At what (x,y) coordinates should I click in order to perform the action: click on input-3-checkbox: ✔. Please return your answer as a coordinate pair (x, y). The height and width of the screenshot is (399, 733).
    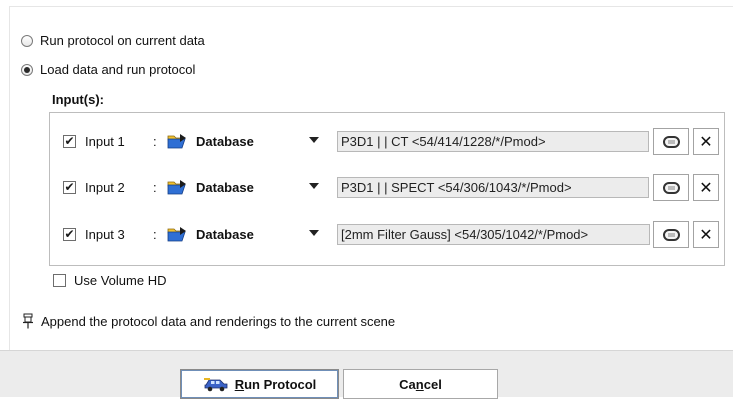
    Looking at the image, I should click on (69, 234).